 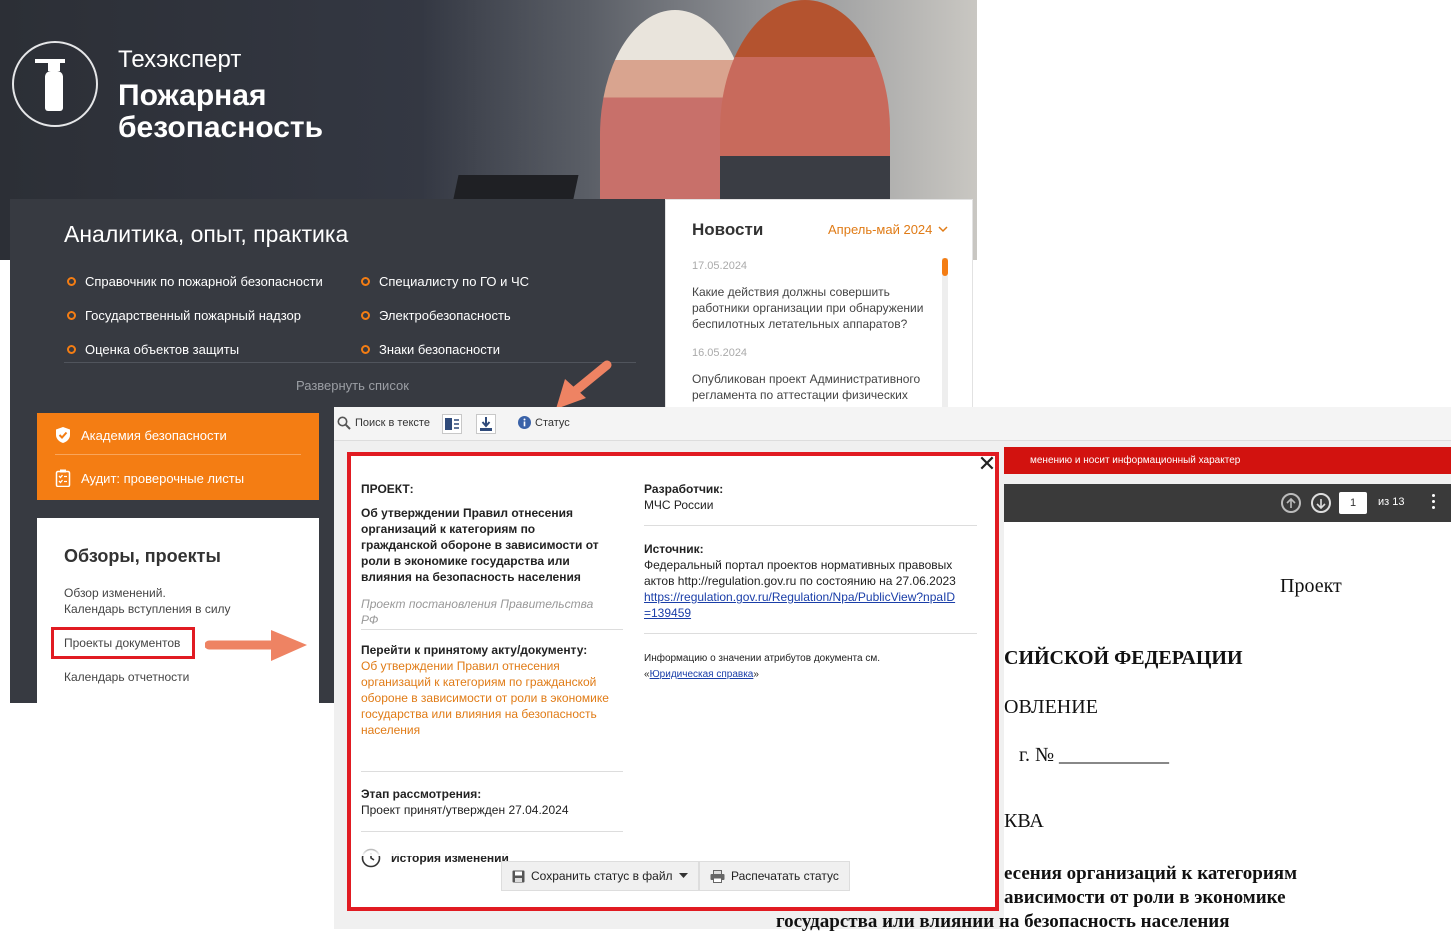 I want to click on source-link-line2: =139459, so click(x=668, y=613).